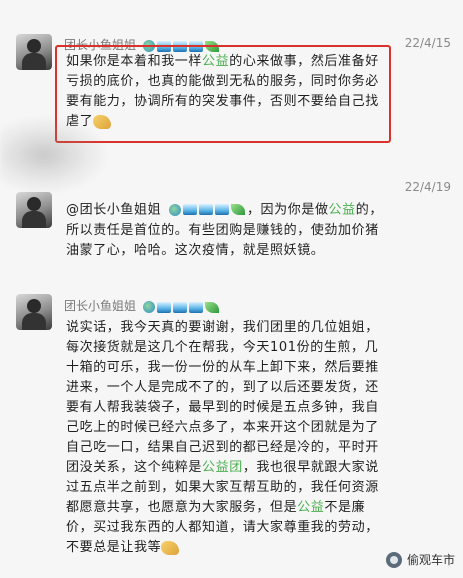 Image resolution: width=463 pixels, height=578 pixels. What do you see at coordinates (55, 155) in the screenshot?
I see `smudge-decoration` at bounding box center [55, 155].